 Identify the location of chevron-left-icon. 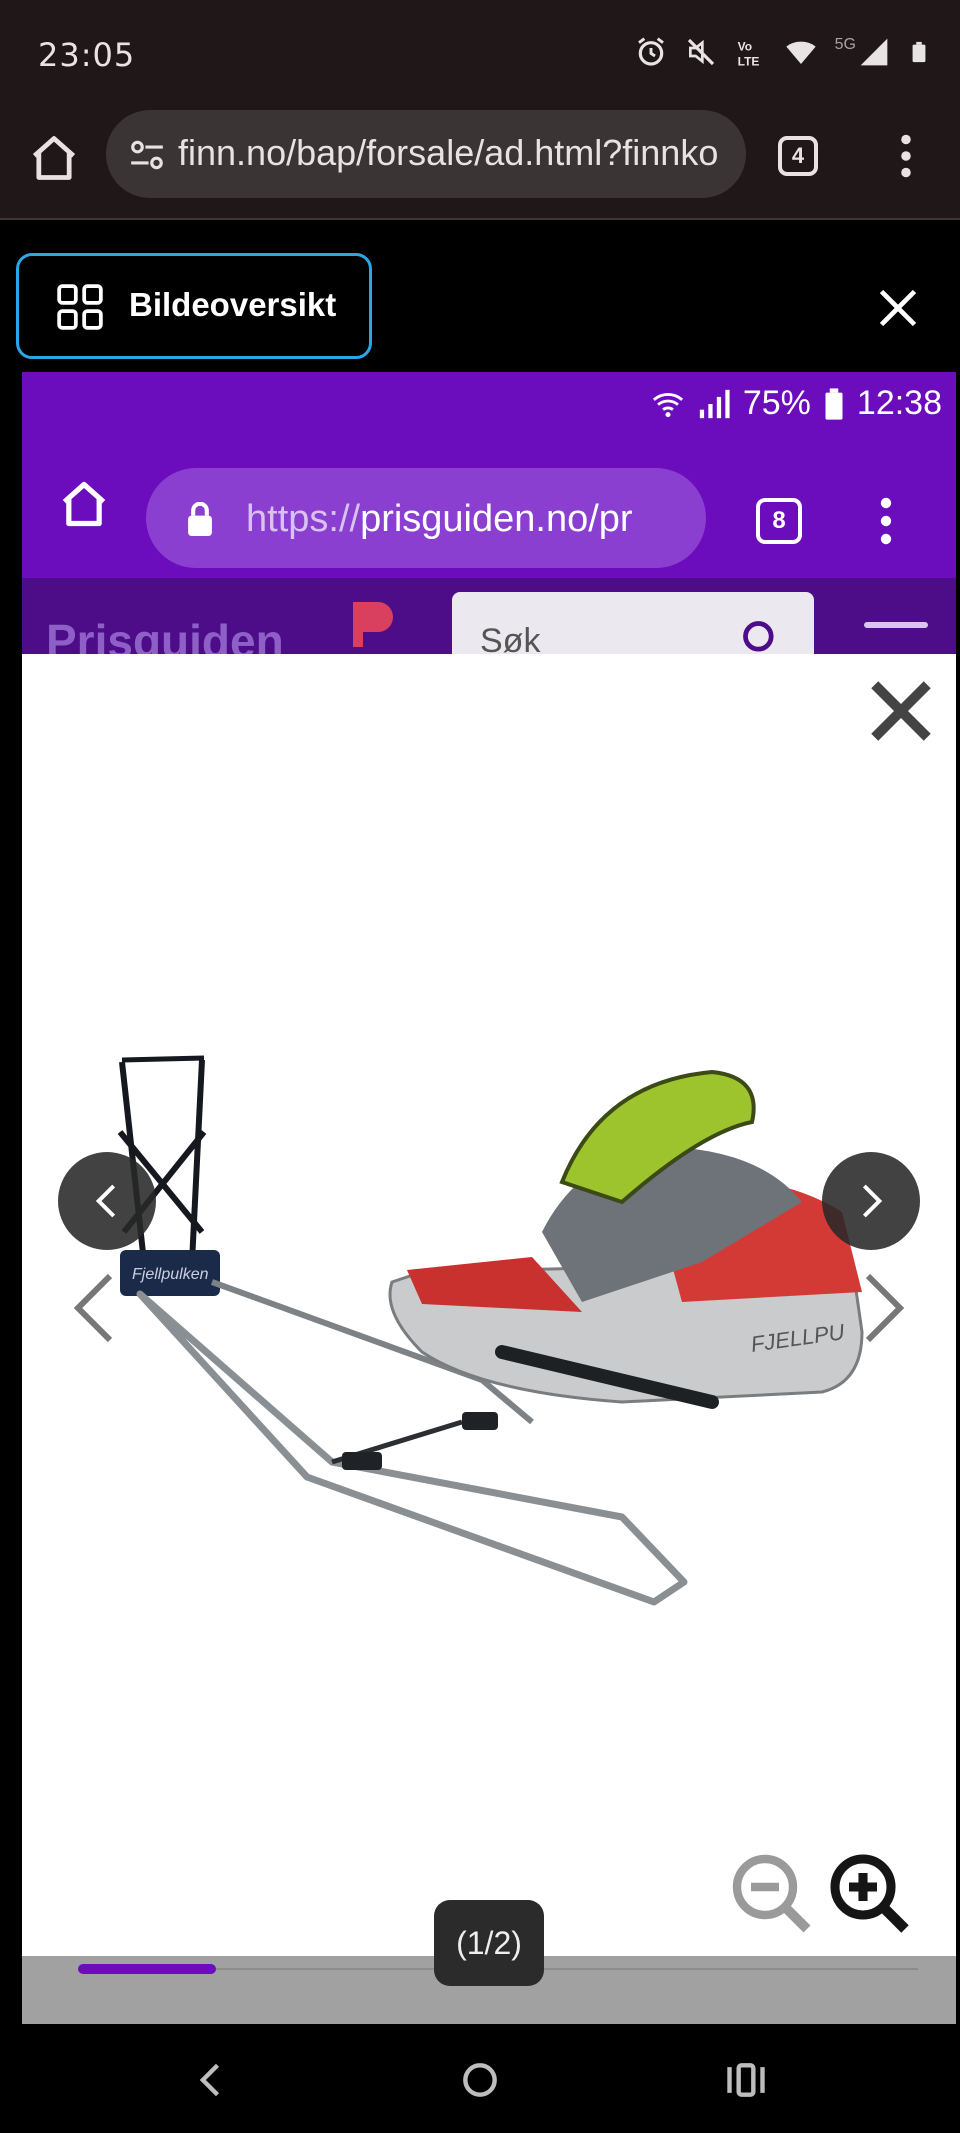
(105, 1201).